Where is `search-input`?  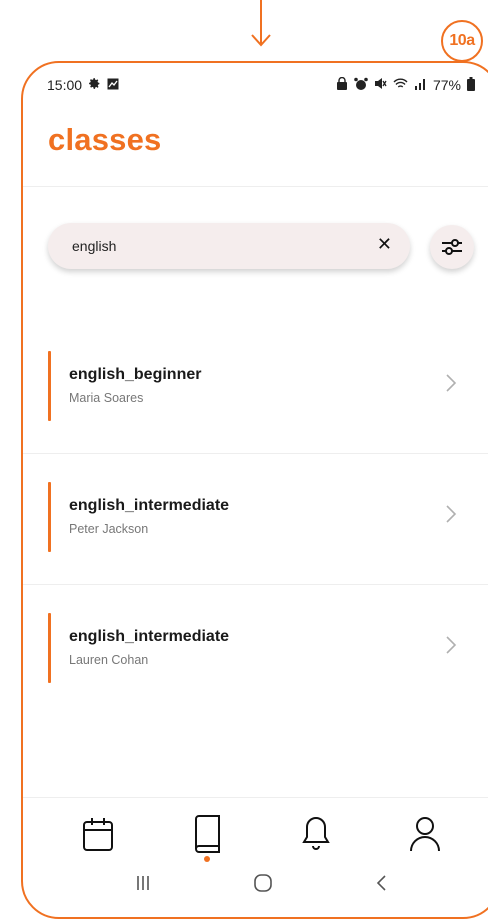 search-input is located at coordinates (222, 246).